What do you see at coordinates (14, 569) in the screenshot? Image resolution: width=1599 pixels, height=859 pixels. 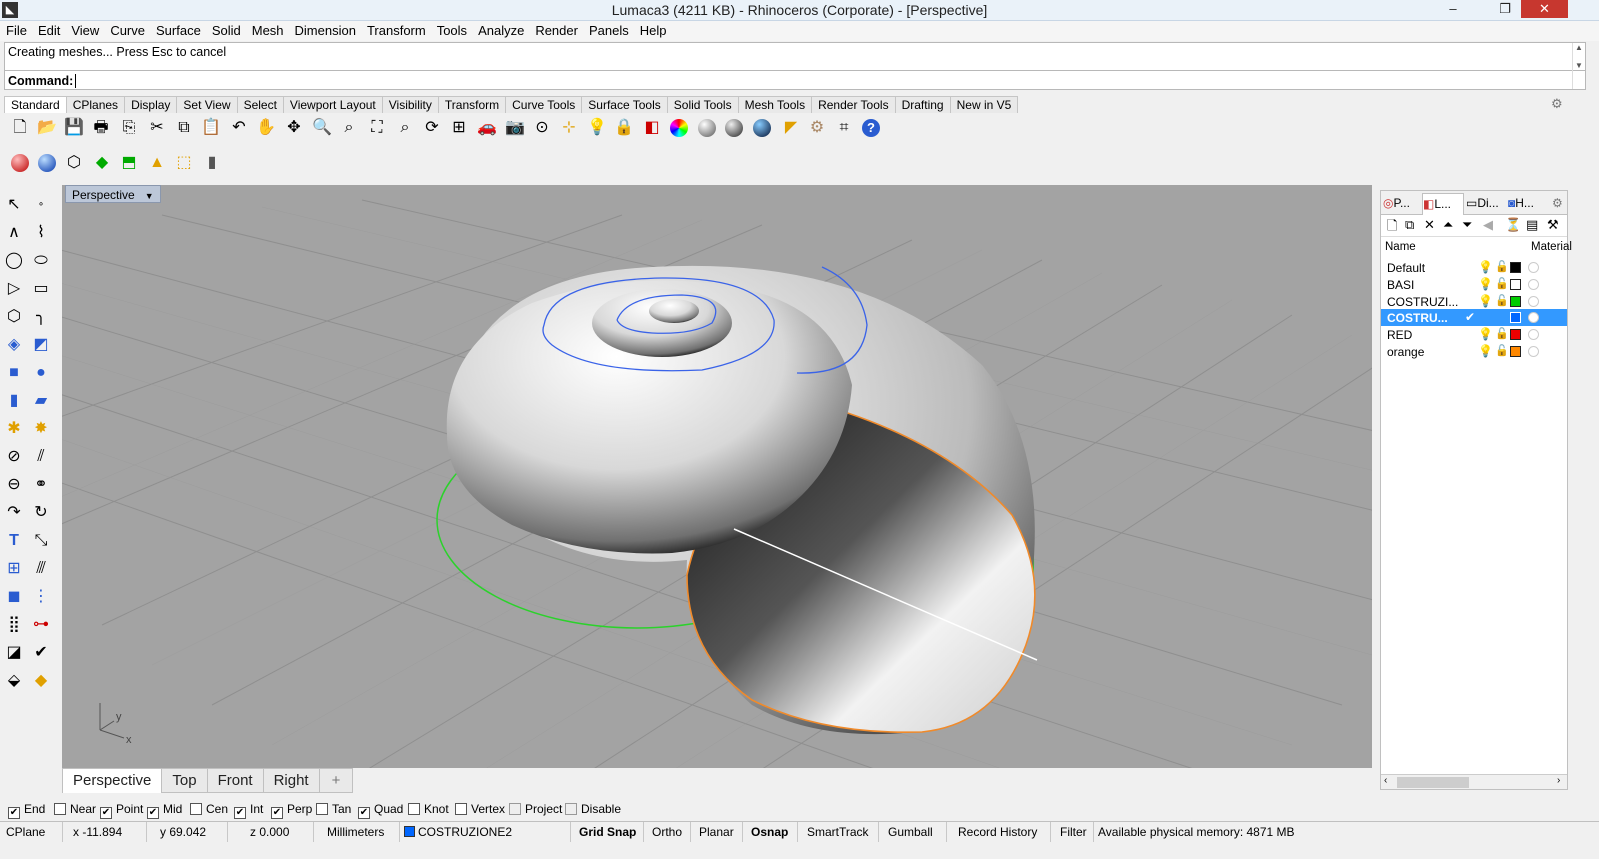 I see `group-icon: ⊞` at bounding box center [14, 569].